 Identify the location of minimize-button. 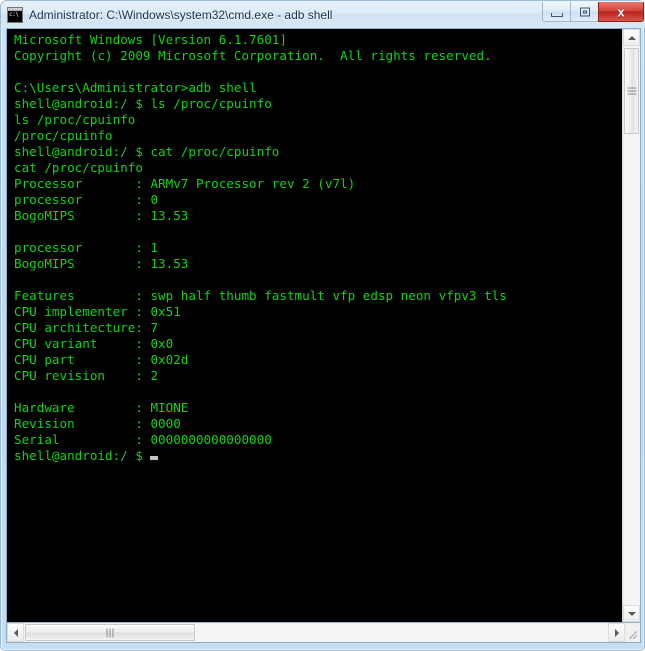
(556, 12).